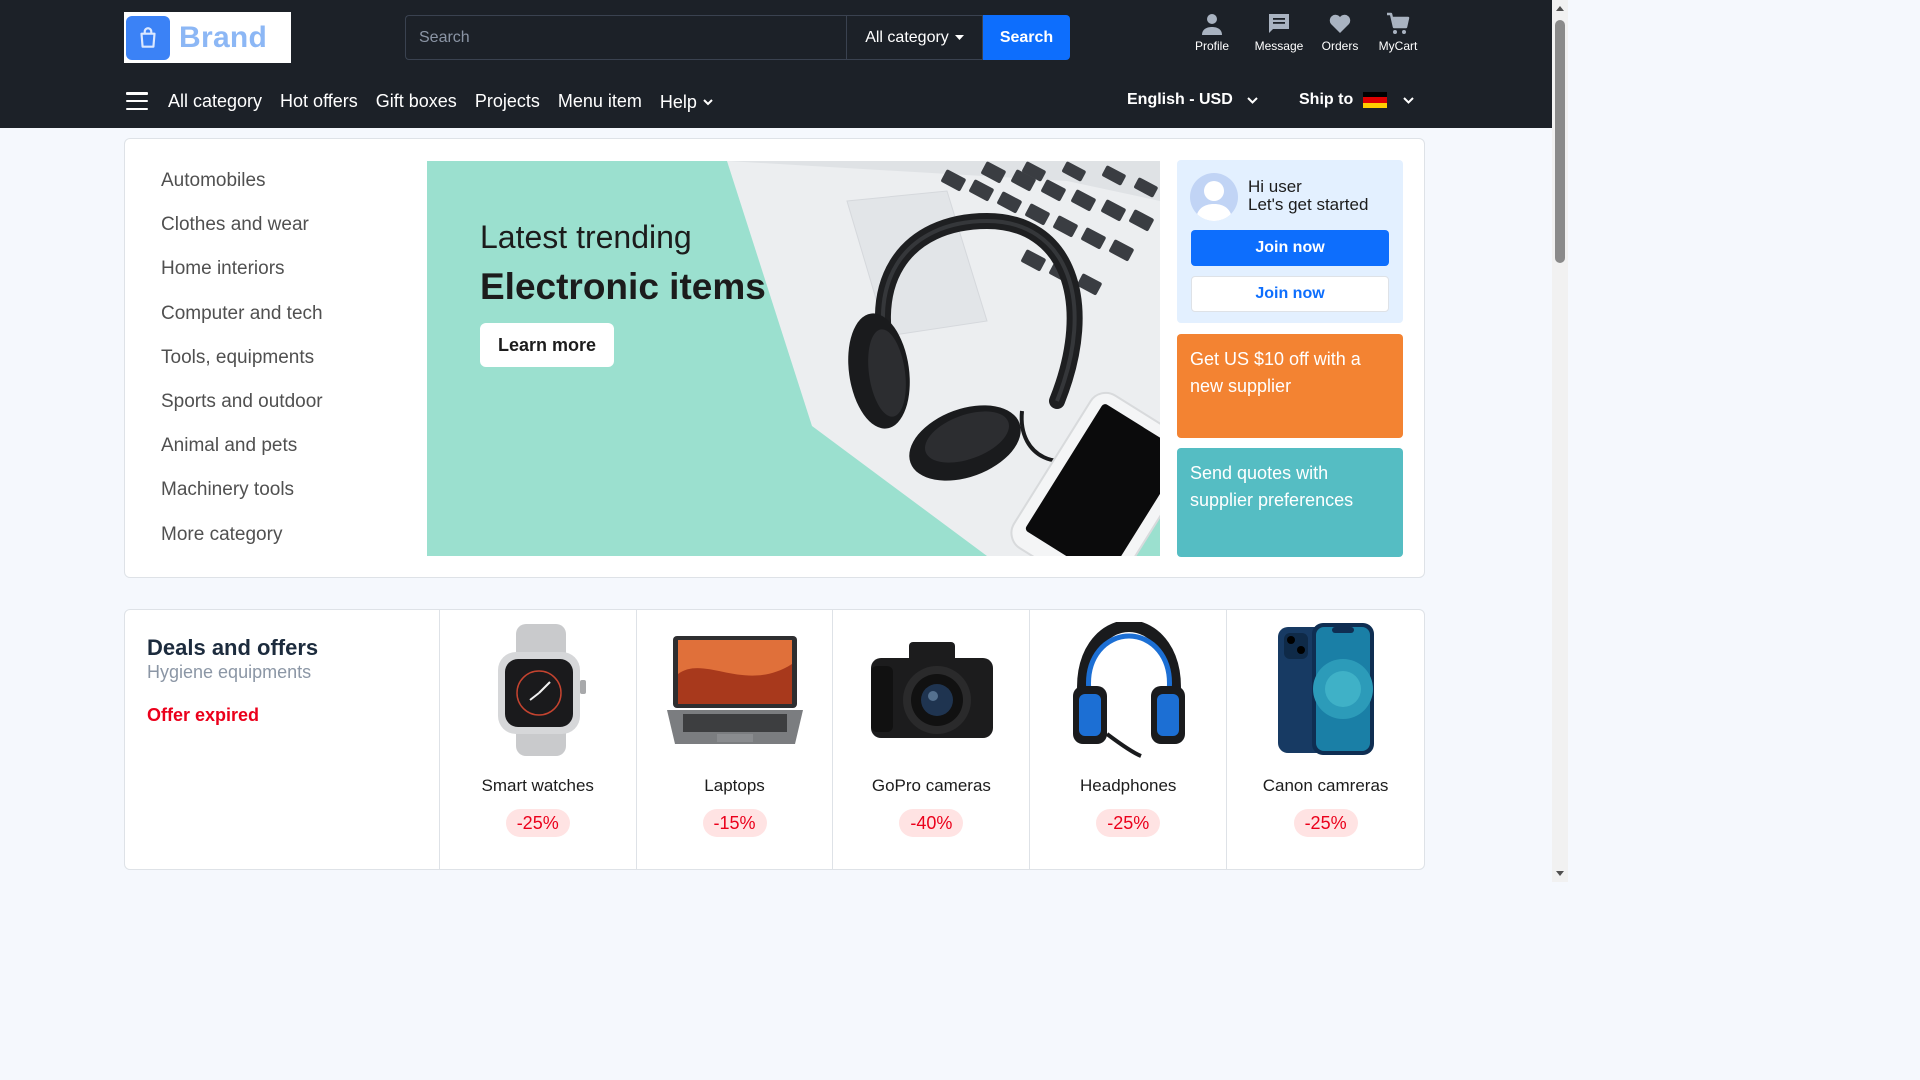 The width and height of the screenshot is (1920, 1080). What do you see at coordinates (1290, 248) in the screenshot?
I see `join-now-button: Join now` at bounding box center [1290, 248].